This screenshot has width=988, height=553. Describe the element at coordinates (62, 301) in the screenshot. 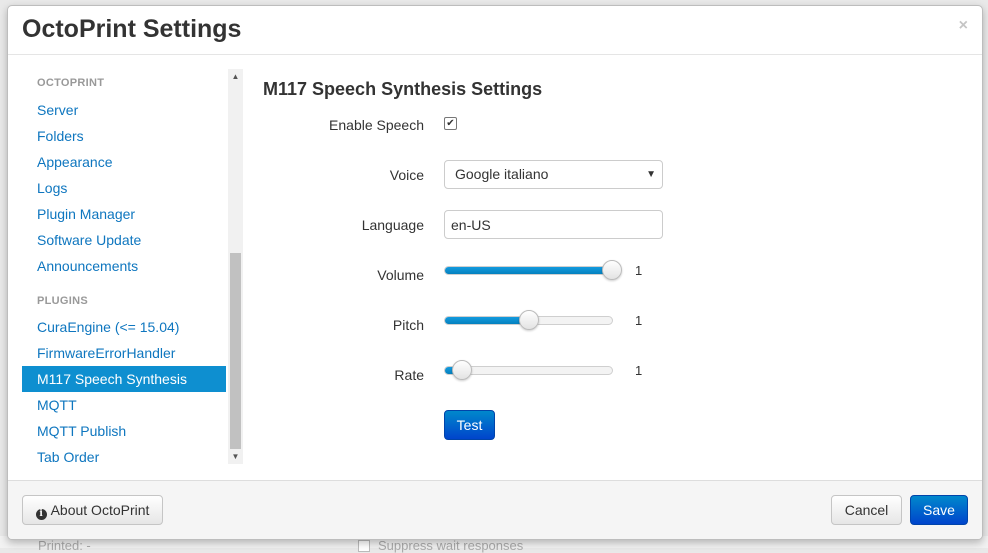

I see `nav-header-plugins: PLUGINS` at that location.